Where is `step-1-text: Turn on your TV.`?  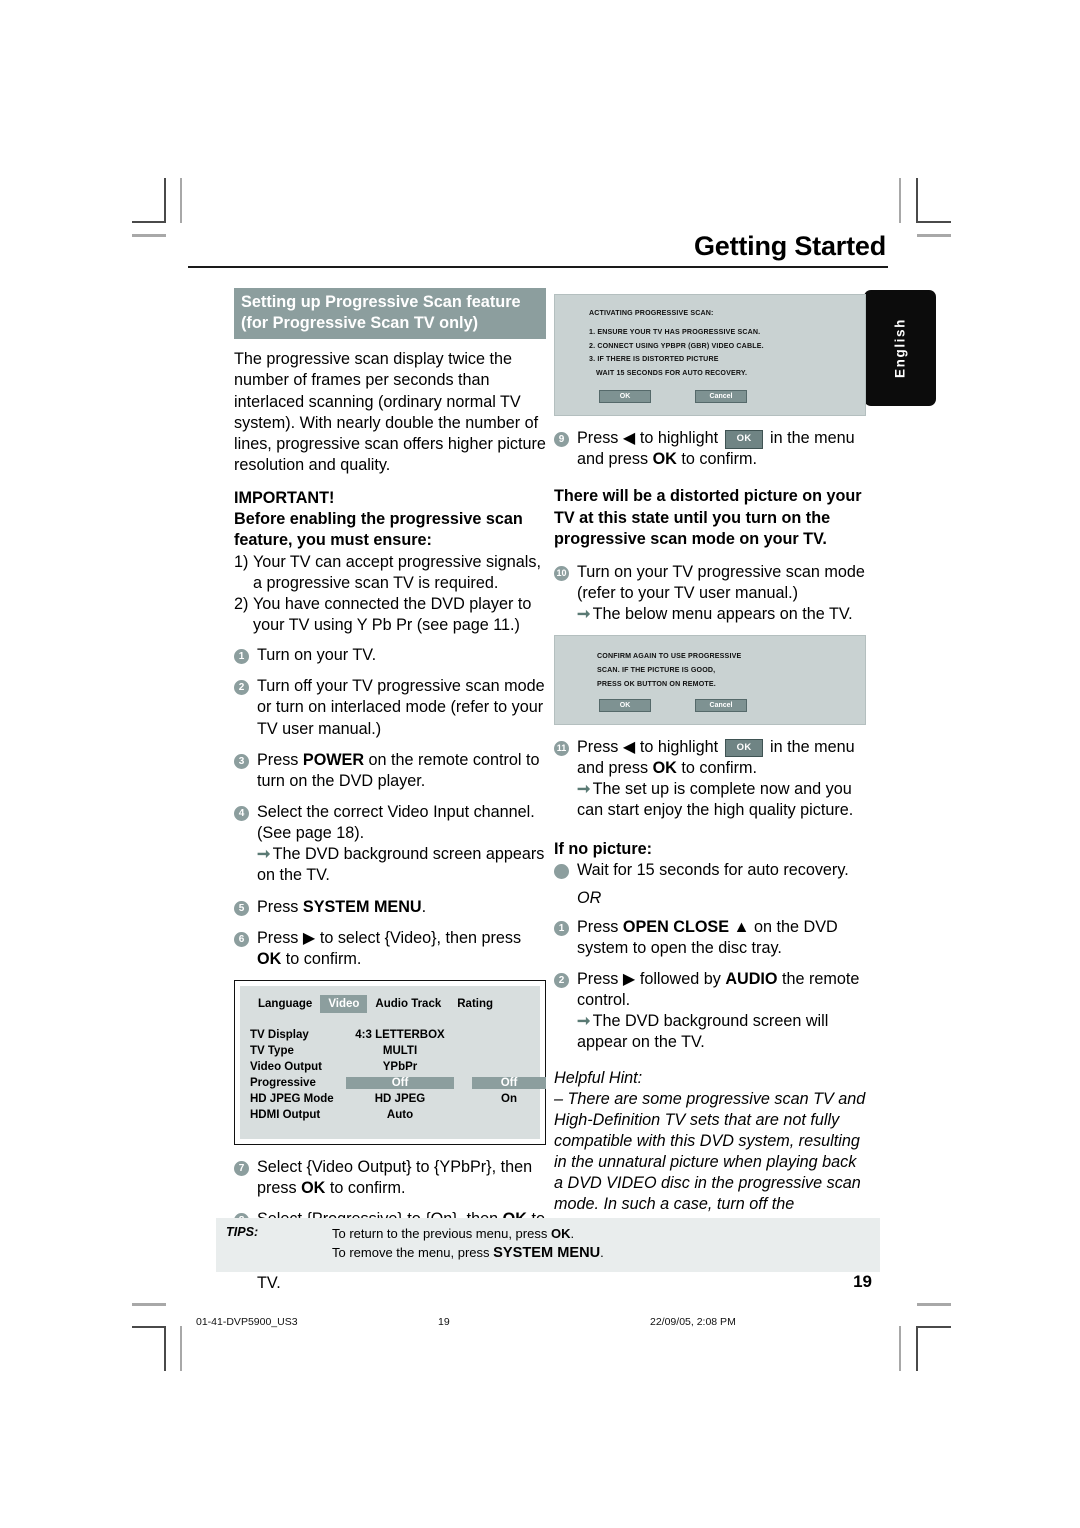
step-1-text: Turn on your TV. is located at coordinates (317, 655).